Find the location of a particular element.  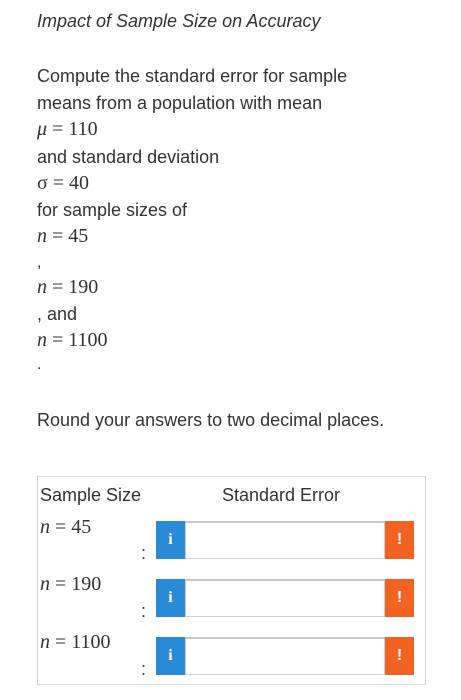

row-n-value: = 1100 is located at coordinates (80, 642).